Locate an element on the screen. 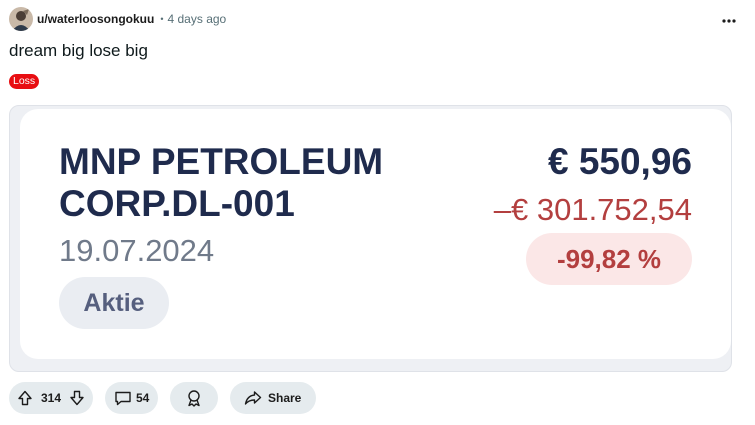 The width and height of the screenshot is (755, 425). award-icon is located at coordinates (194, 398).